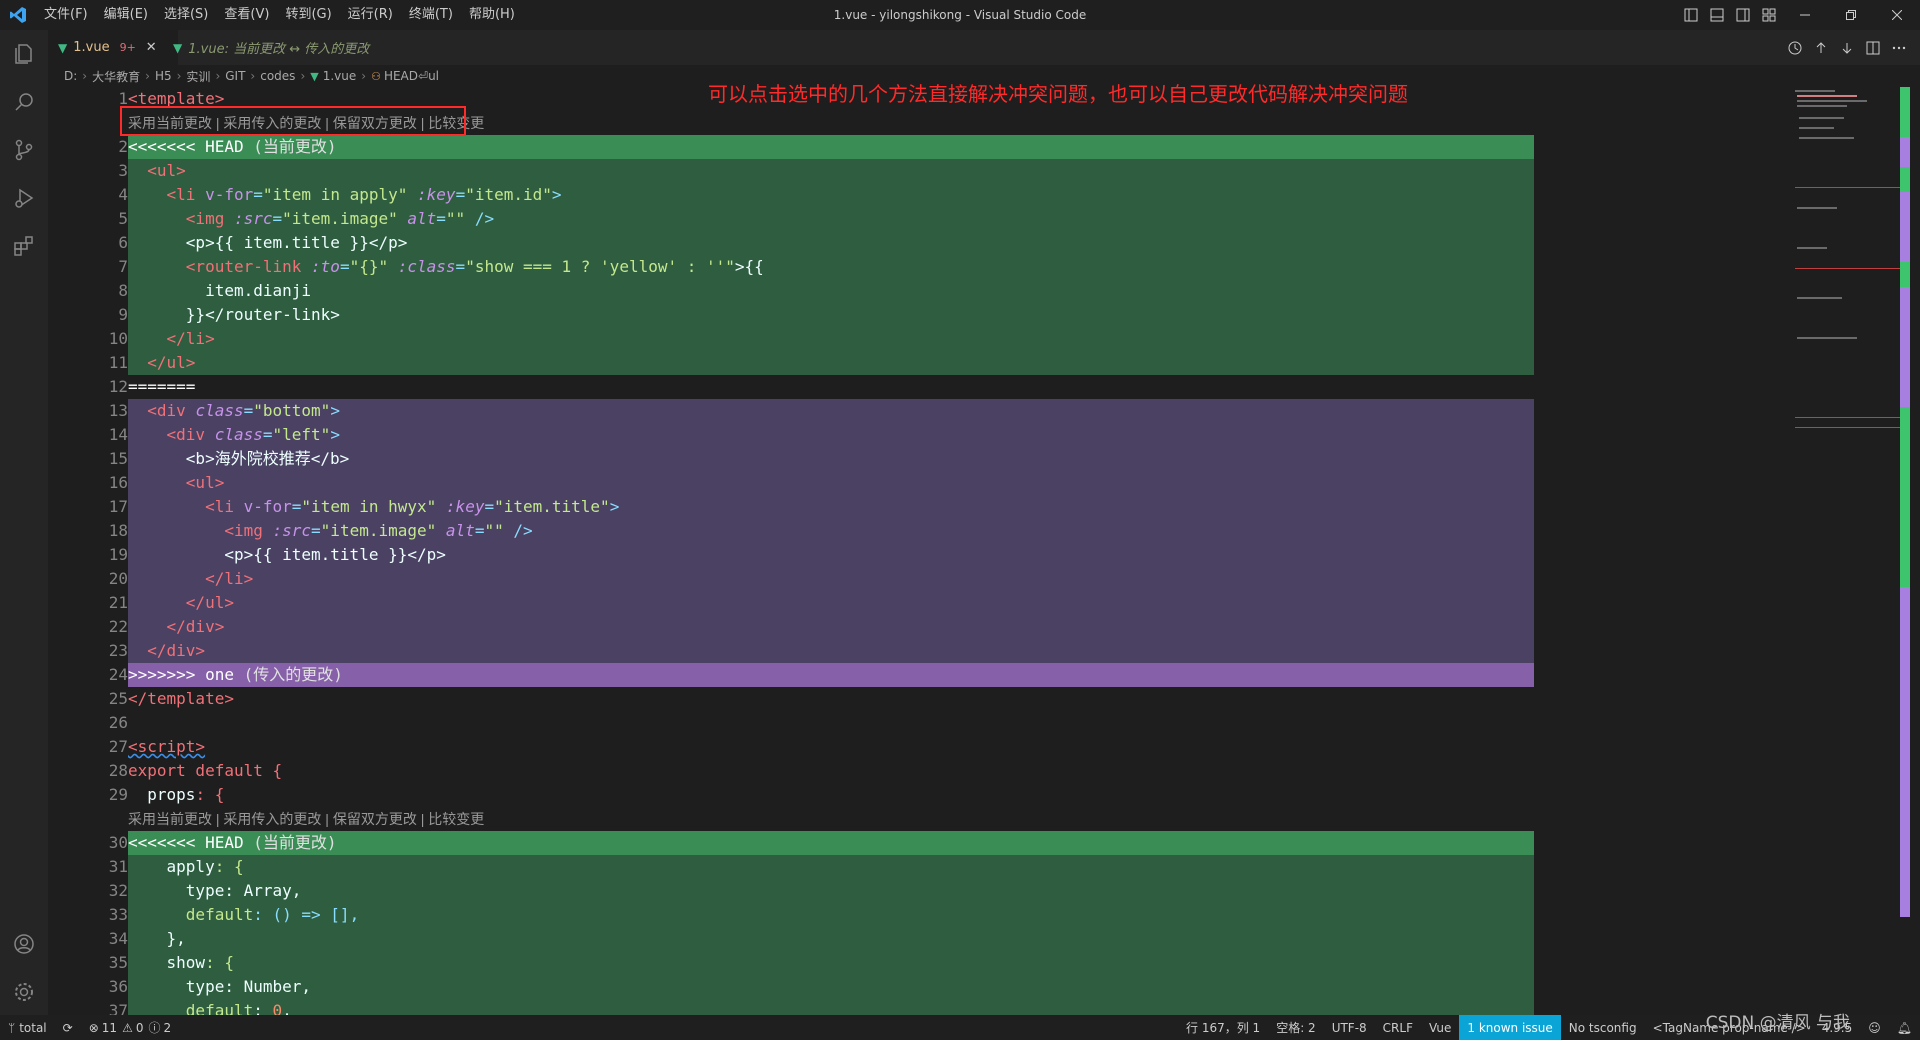  Describe the element at coordinates (831, 291) in the screenshot. I see `code-line: item.dianji` at that location.